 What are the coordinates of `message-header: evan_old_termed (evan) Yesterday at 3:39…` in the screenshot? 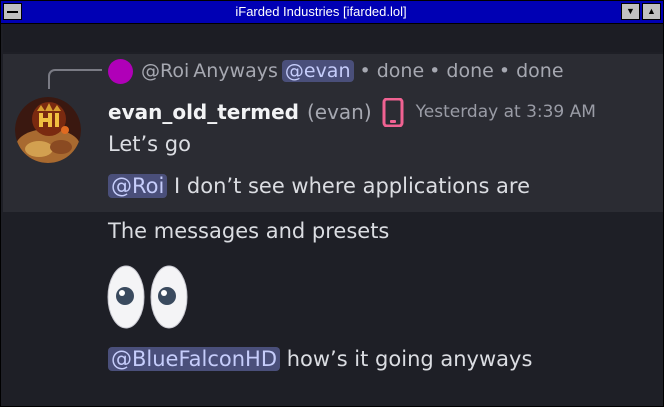 It's located at (352, 112).